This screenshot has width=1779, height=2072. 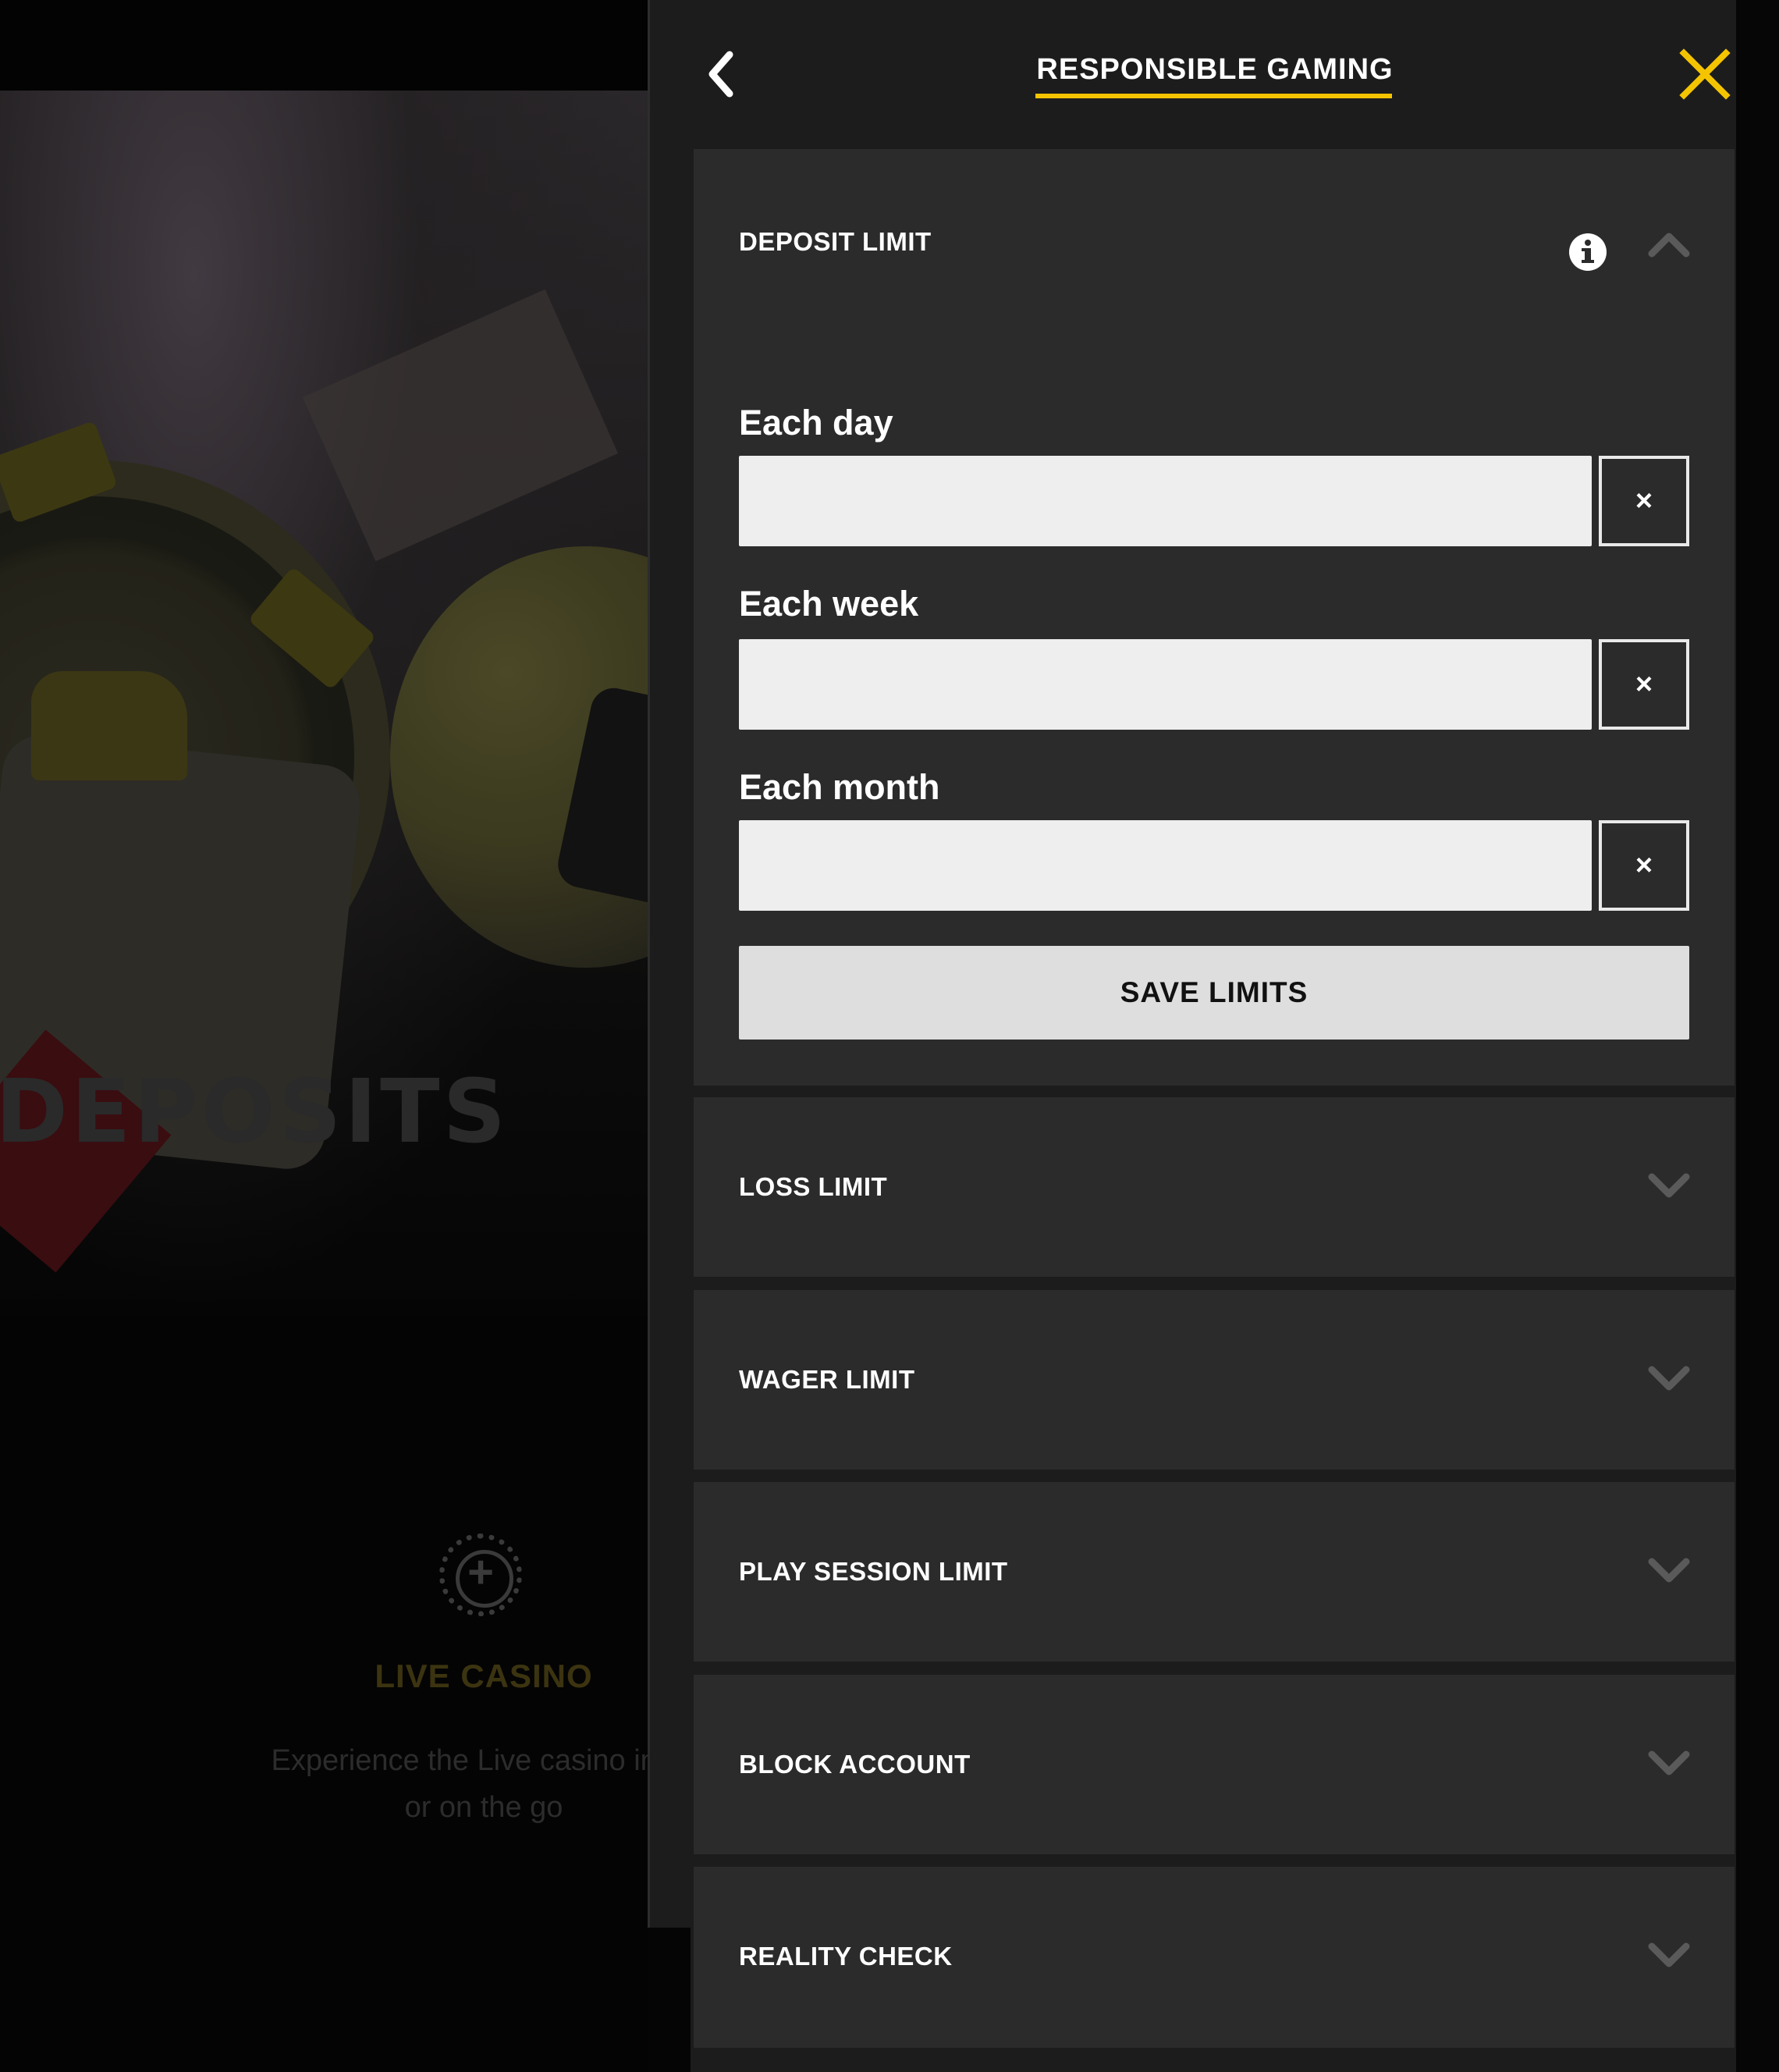 What do you see at coordinates (480, 1575) in the screenshot?
I see `roulette-icon` at bounding box center [480, 1575].